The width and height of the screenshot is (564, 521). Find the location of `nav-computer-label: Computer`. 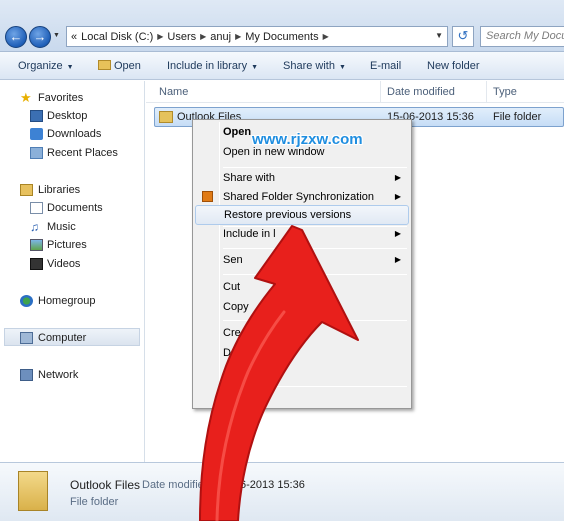

nav-computer-label: Computer is located at coordinates (62, 338).